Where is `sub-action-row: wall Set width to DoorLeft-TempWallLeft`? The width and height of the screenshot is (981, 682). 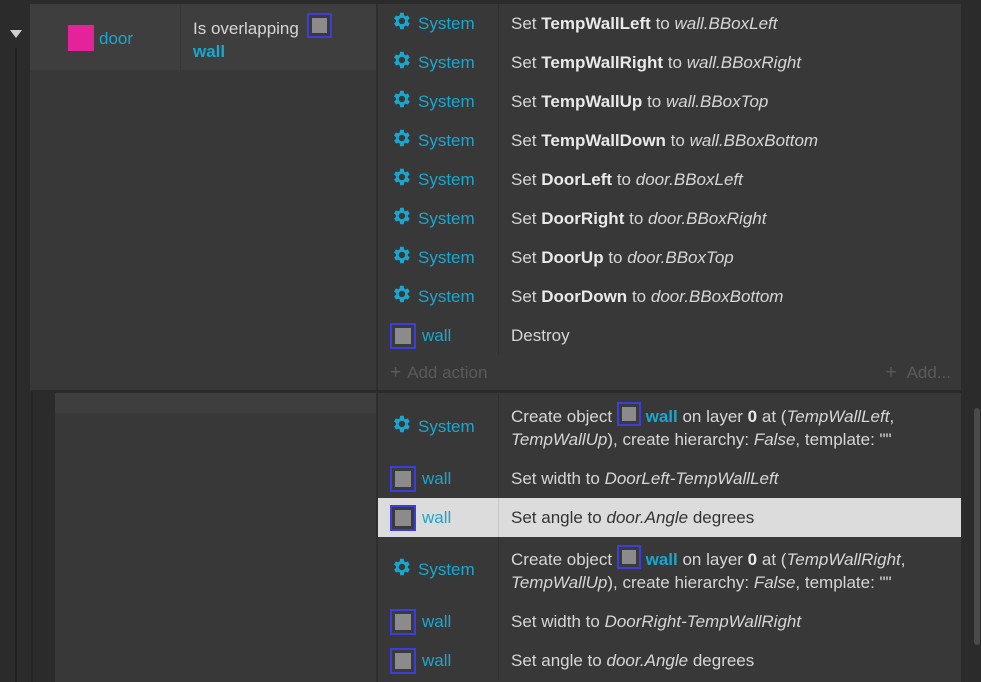 sub-action-row: wall Set width to DoorLeft-TempWallLeft is located at coordinates (669, 478).